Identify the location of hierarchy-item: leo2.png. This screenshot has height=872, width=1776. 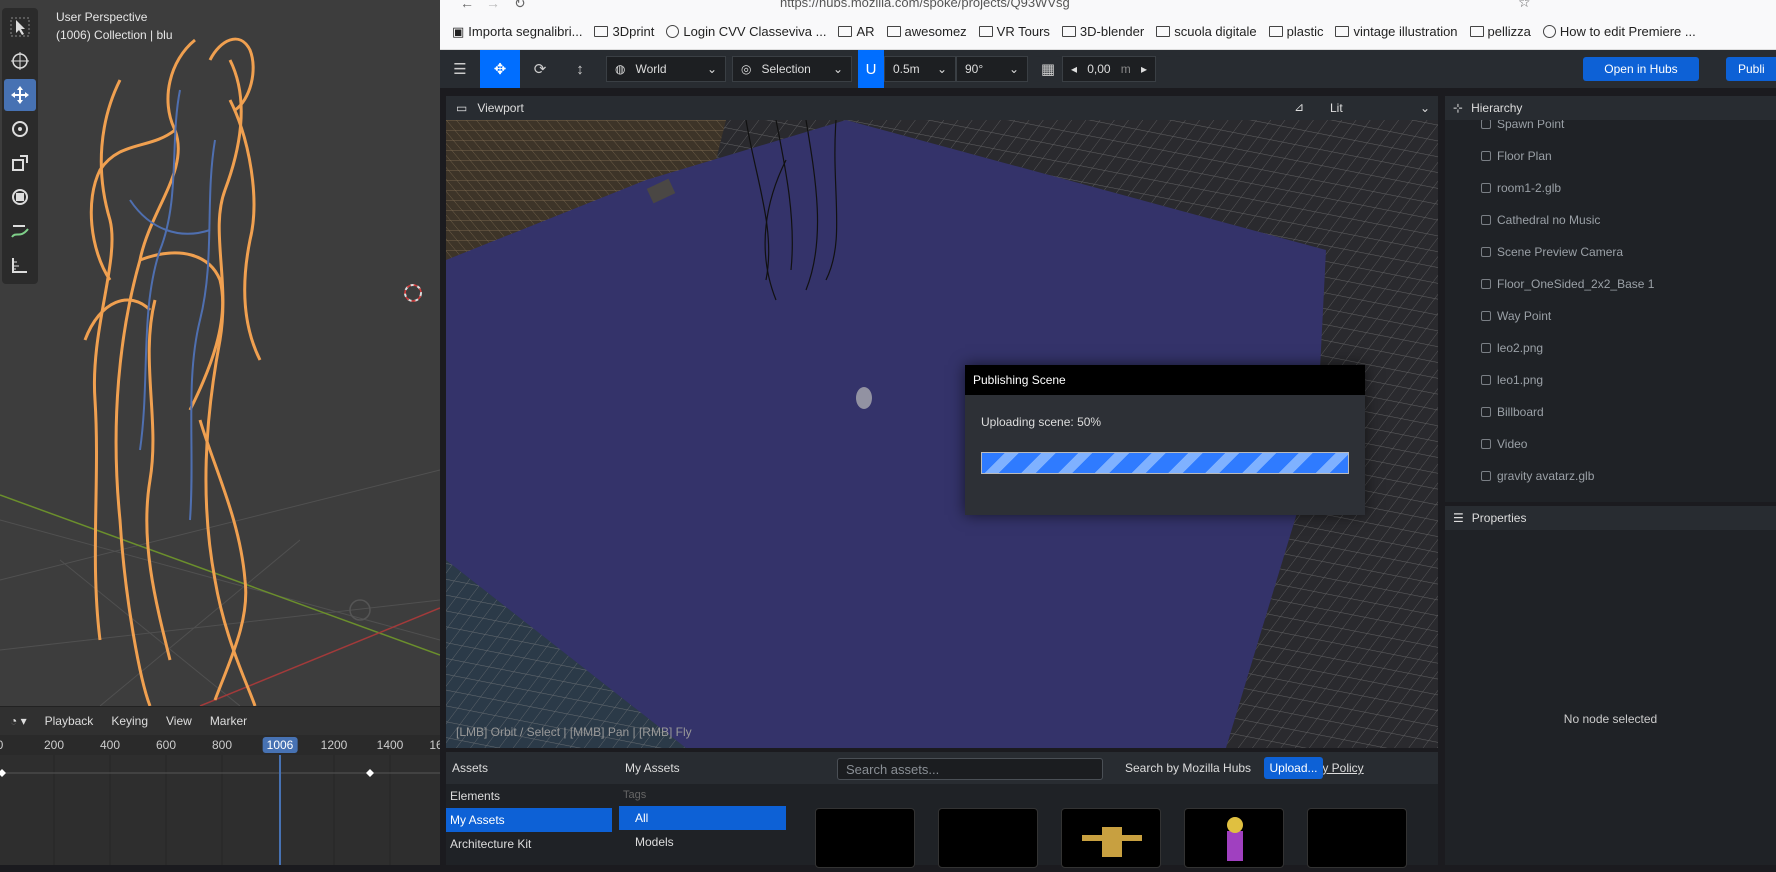
(1610, 348).